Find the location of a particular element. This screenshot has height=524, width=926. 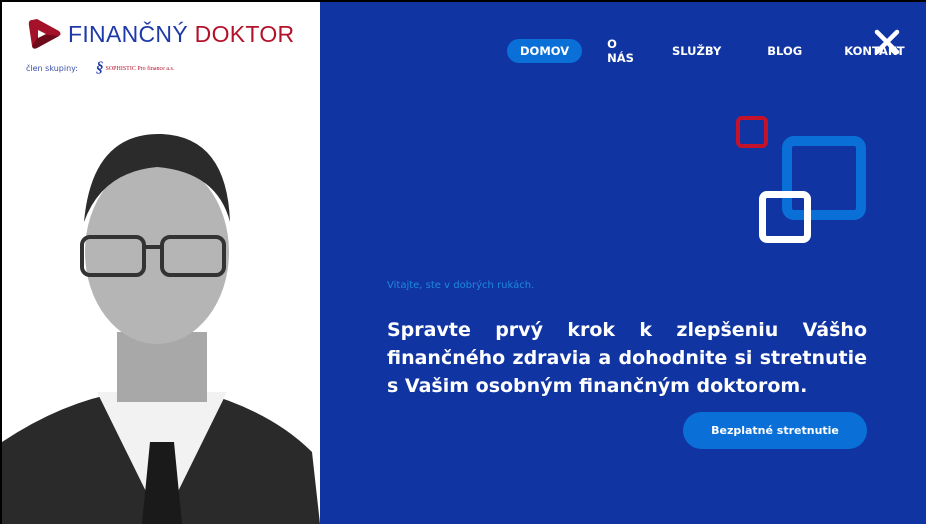

free-meeting-button: Bezplatné stretnutie is located at coordinates (775, 430).